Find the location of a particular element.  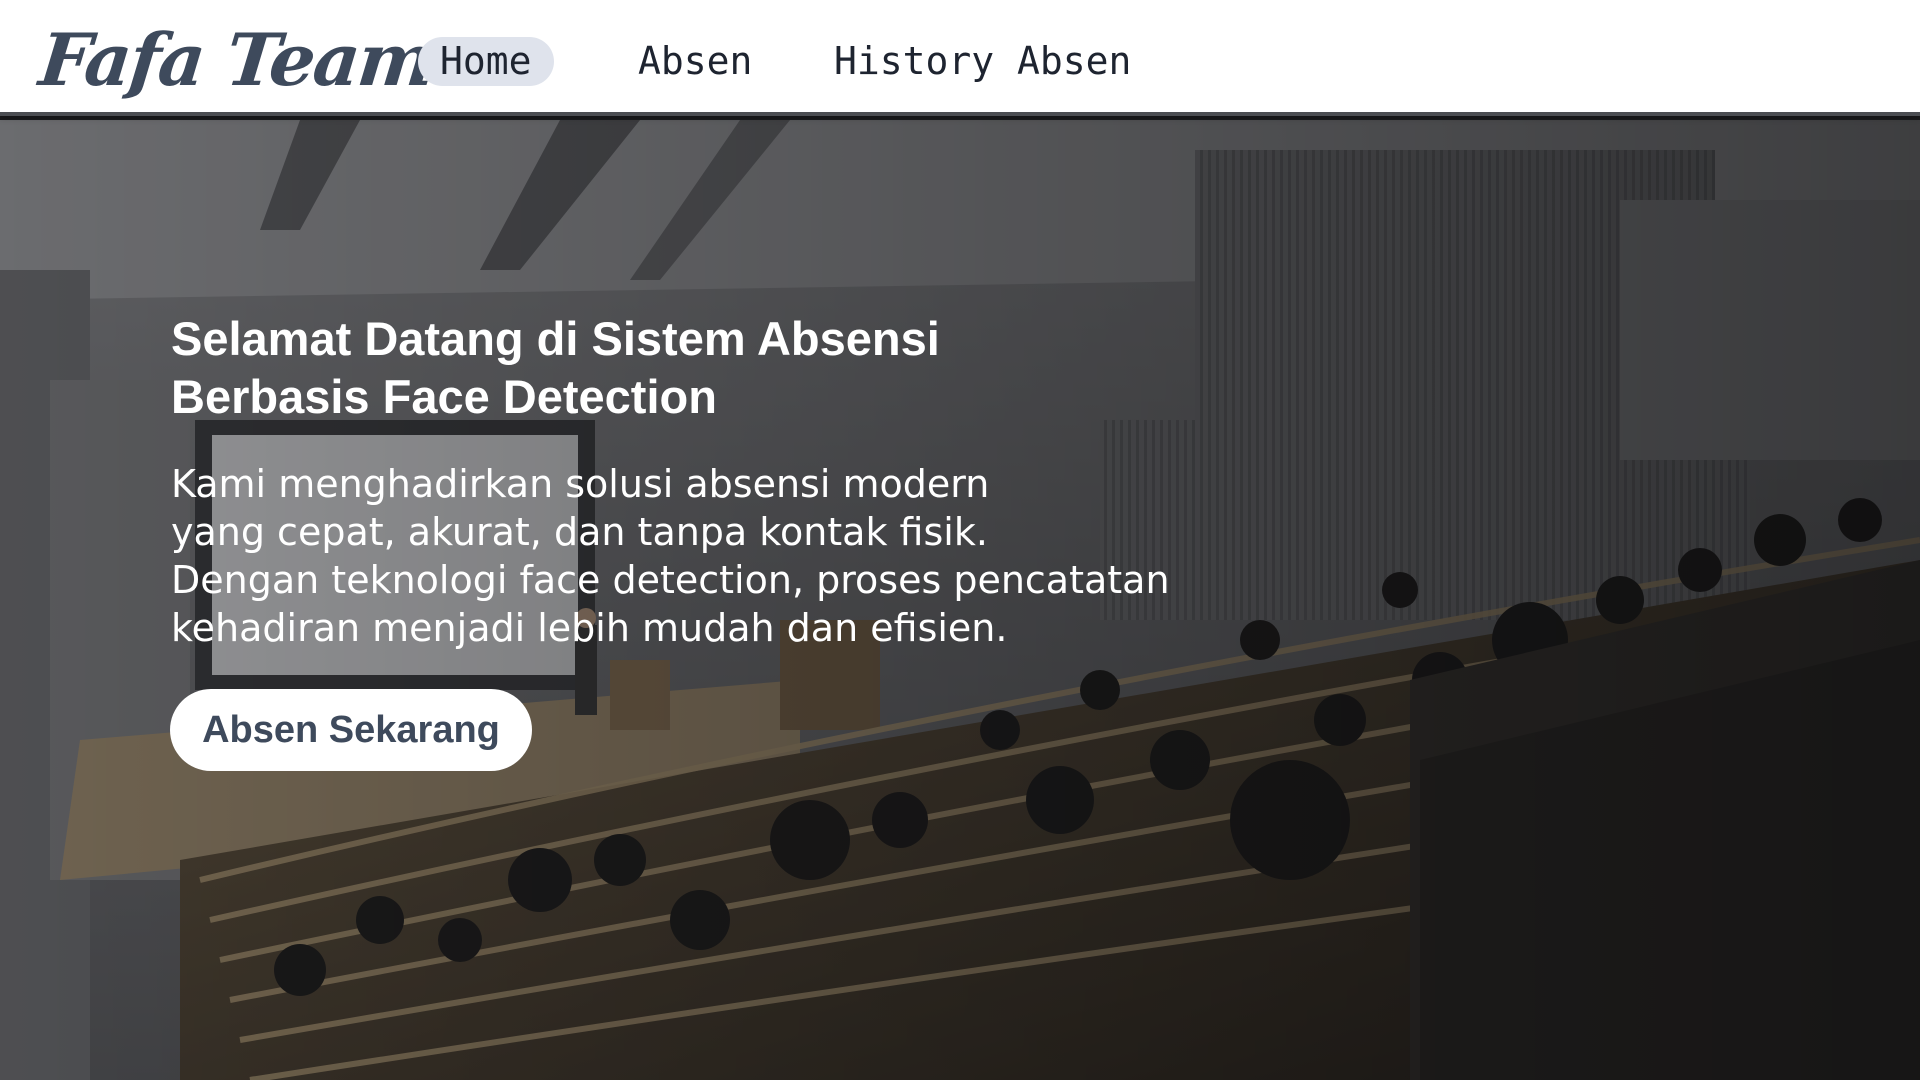

absen-sekarang-button: Absen Sekarang is located at coordinates (351, 730).